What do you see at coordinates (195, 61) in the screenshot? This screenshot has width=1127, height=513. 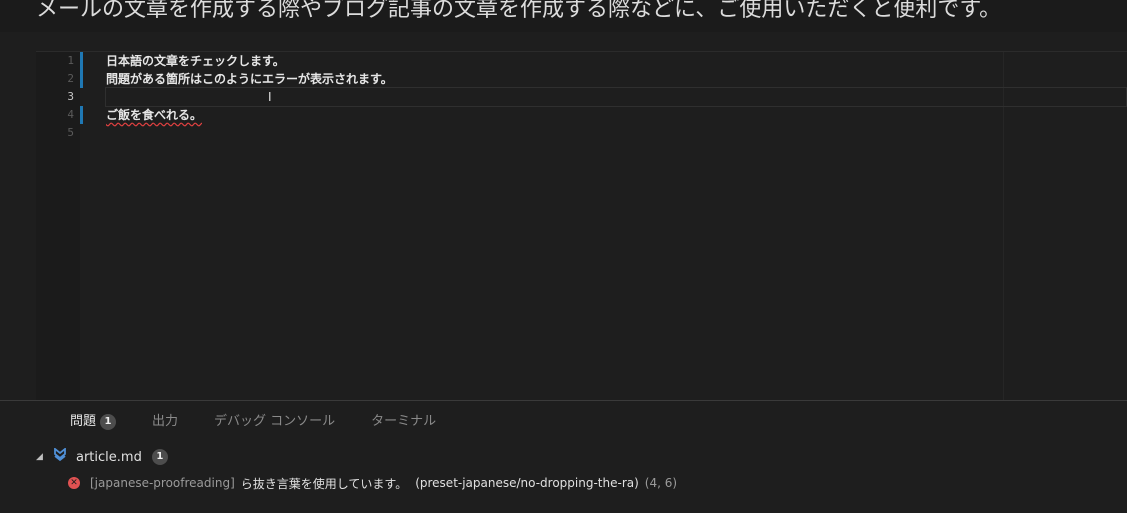 I see `line-text: 日本語の文章をチェックします。` at bounding box center [195, 61].